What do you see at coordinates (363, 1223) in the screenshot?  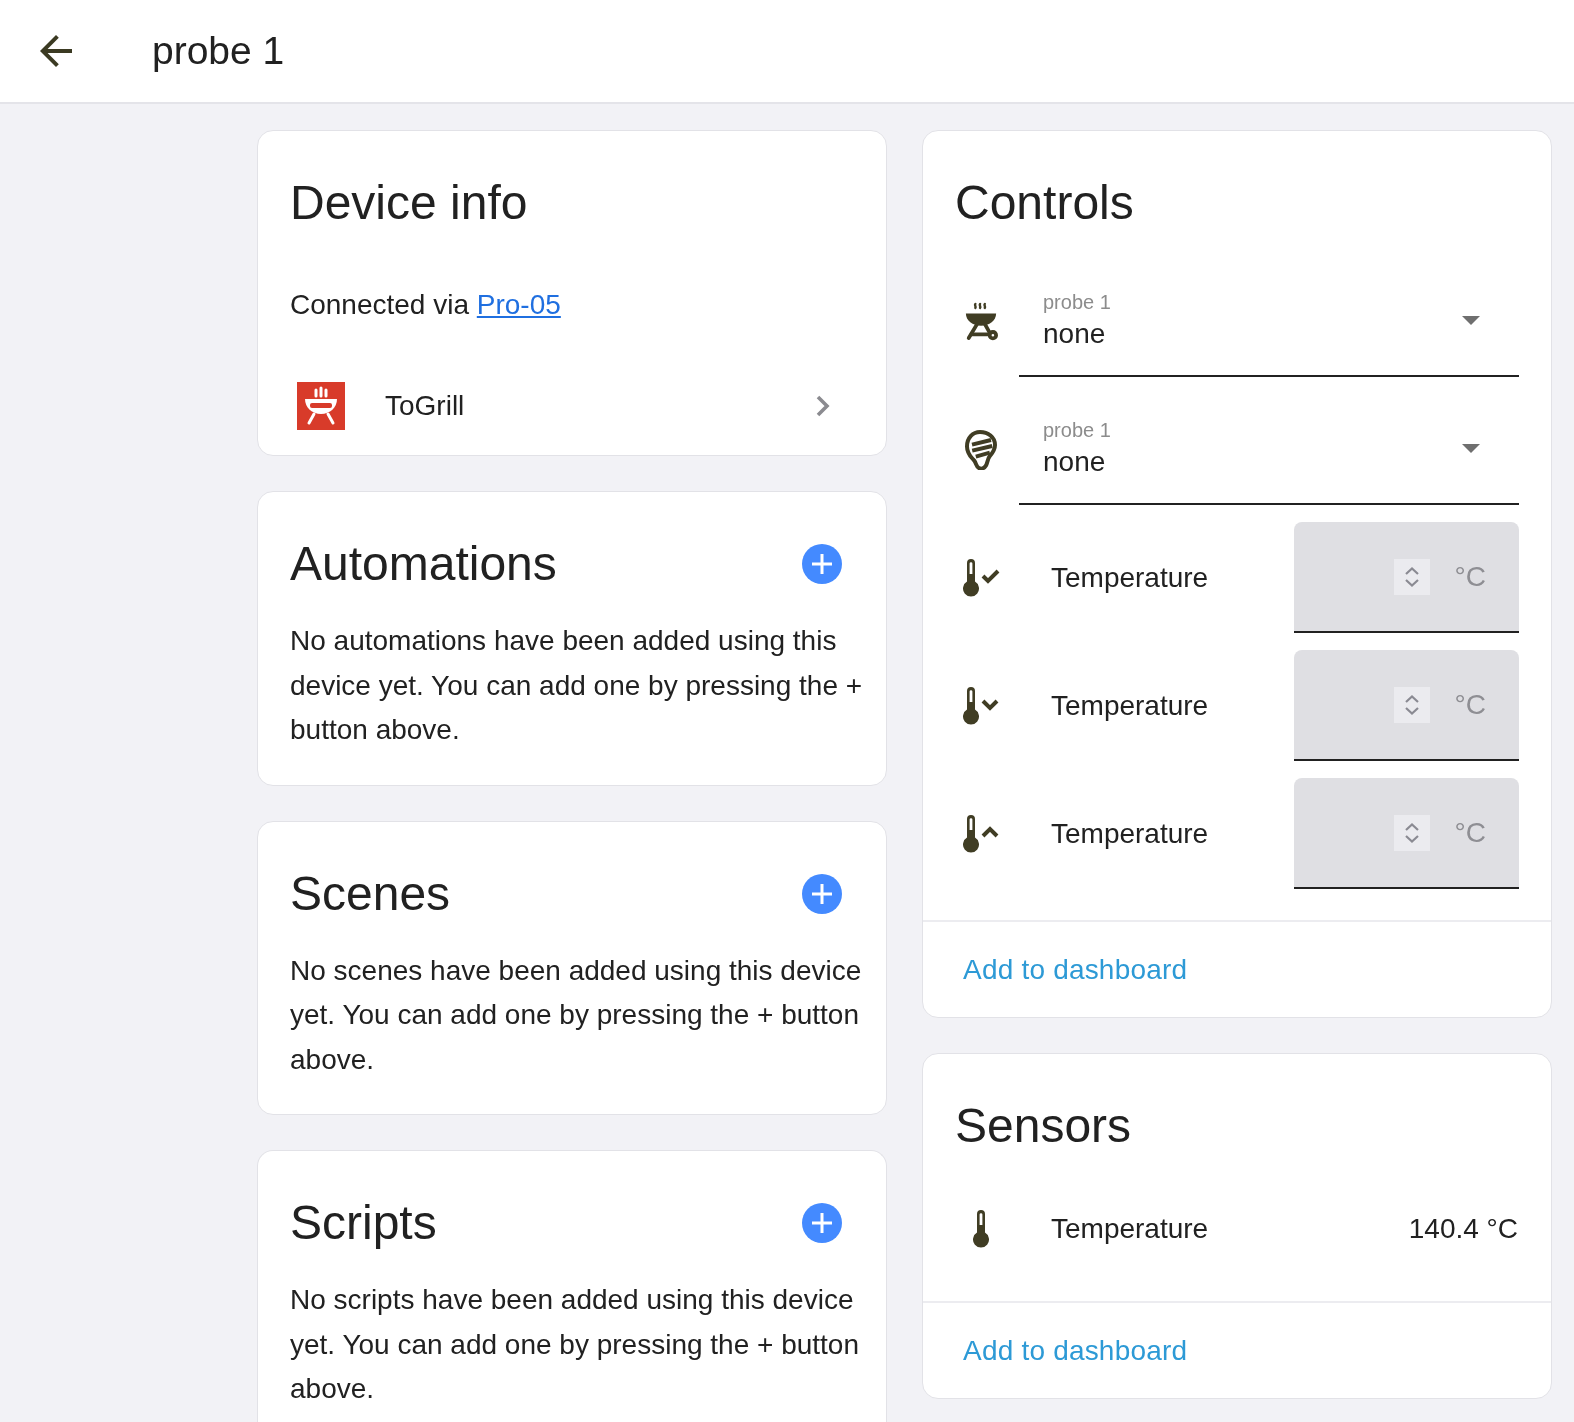 I see `card-title: Scripts` at bounding box center [363, 1223].